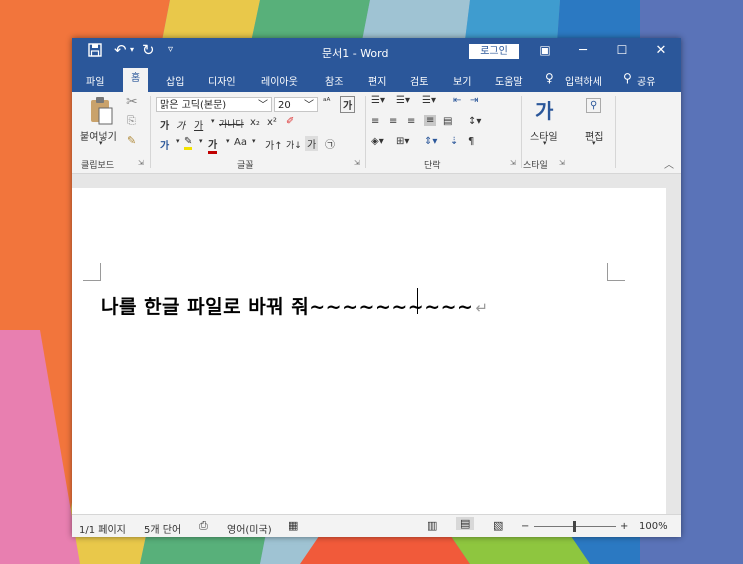 The image size is (743, 564). Describe the element at coordinates (326, 102) in the screenshot. I see `font-size-change-icon: ᵃᴬ` at that location.